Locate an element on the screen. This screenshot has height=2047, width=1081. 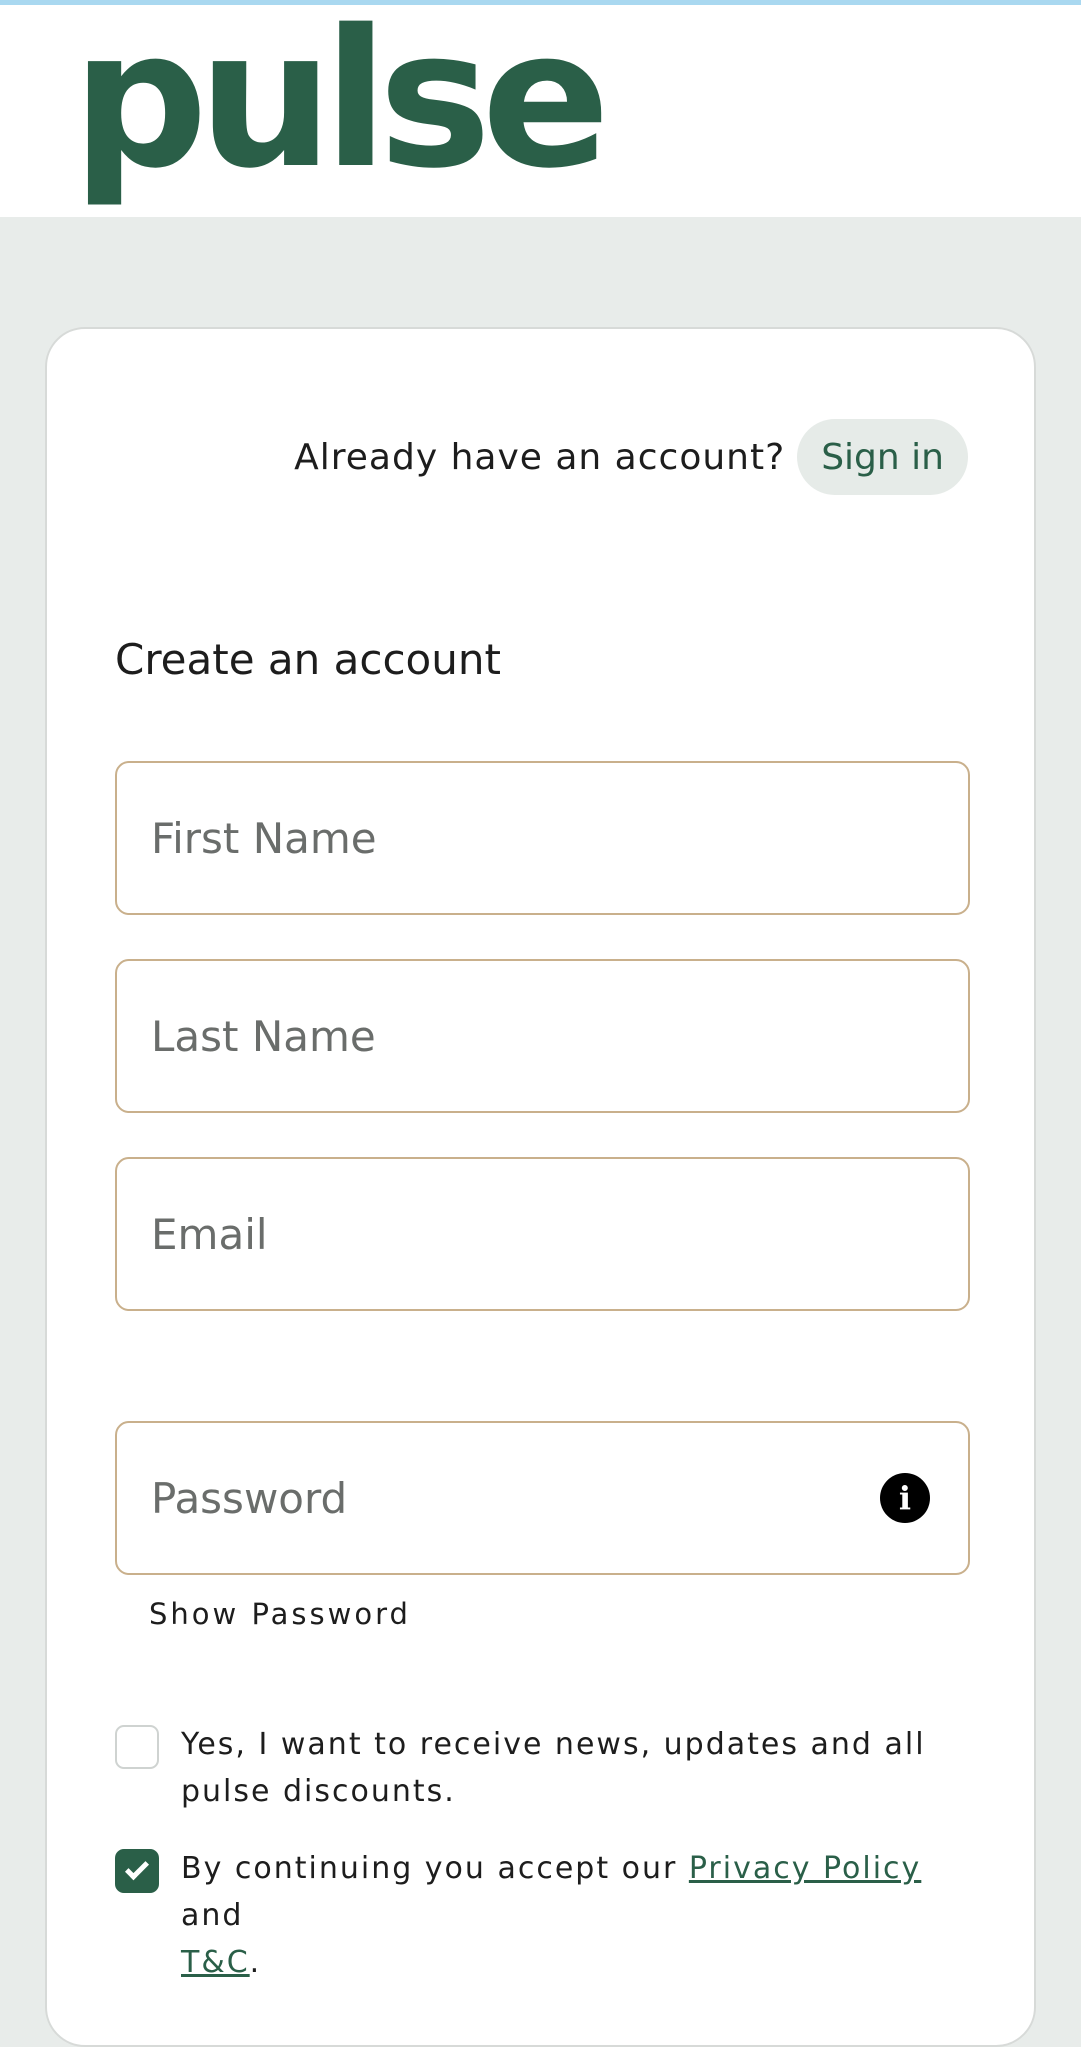
newsletter-checkbox is located at coordinates (137, 1747).